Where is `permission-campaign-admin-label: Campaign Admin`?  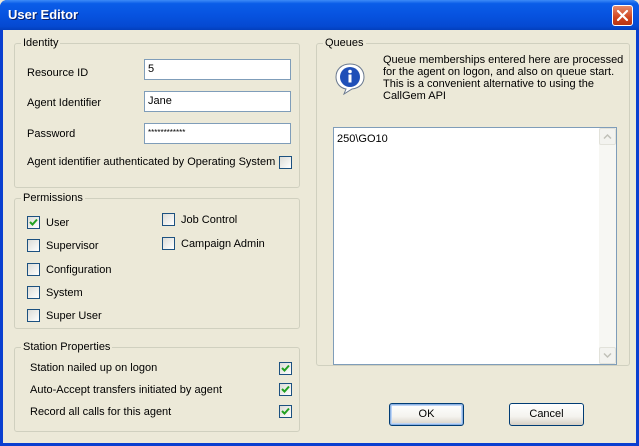 permission-campaign-admin-label: Campaign Admin is located at coordinates (223, 244).